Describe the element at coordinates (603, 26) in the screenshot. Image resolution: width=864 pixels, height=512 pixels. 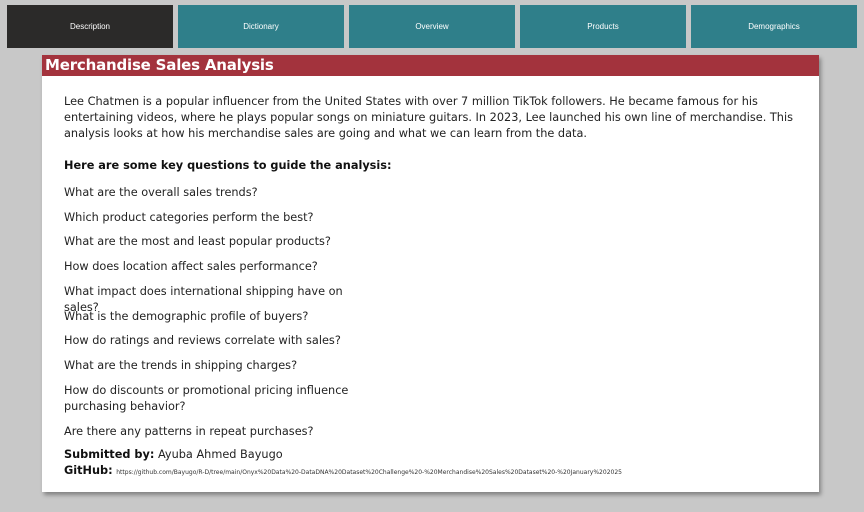
I see `tab-products: Products` at that location.